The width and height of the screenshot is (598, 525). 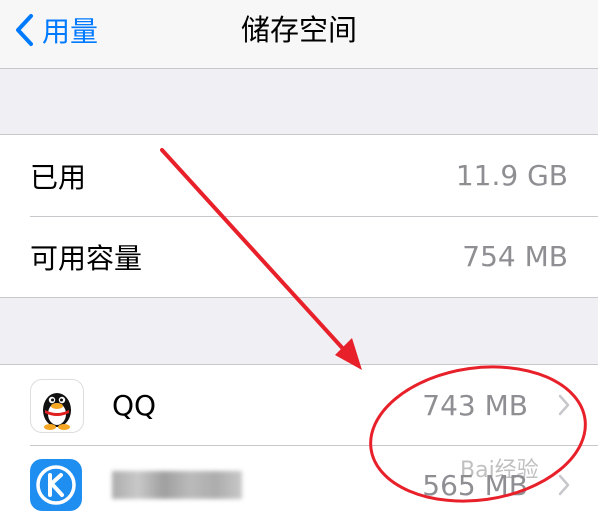 I want to click on blurred-app-name, so click(x=177, y=485).